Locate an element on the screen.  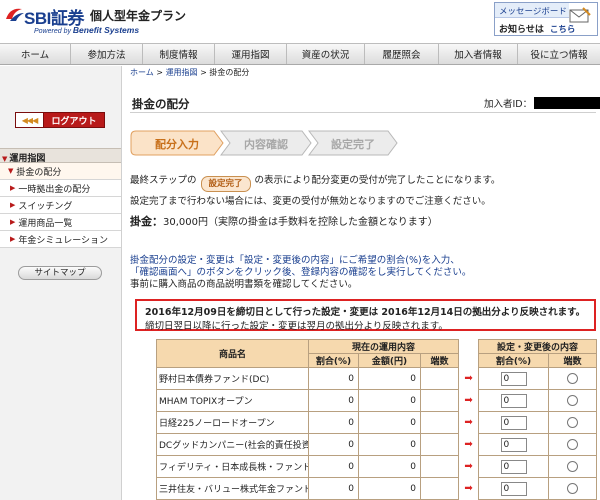
table-row: 日経225ノーロードオープン 0 0 ➡ 0 is located at coordinates (377, 422).